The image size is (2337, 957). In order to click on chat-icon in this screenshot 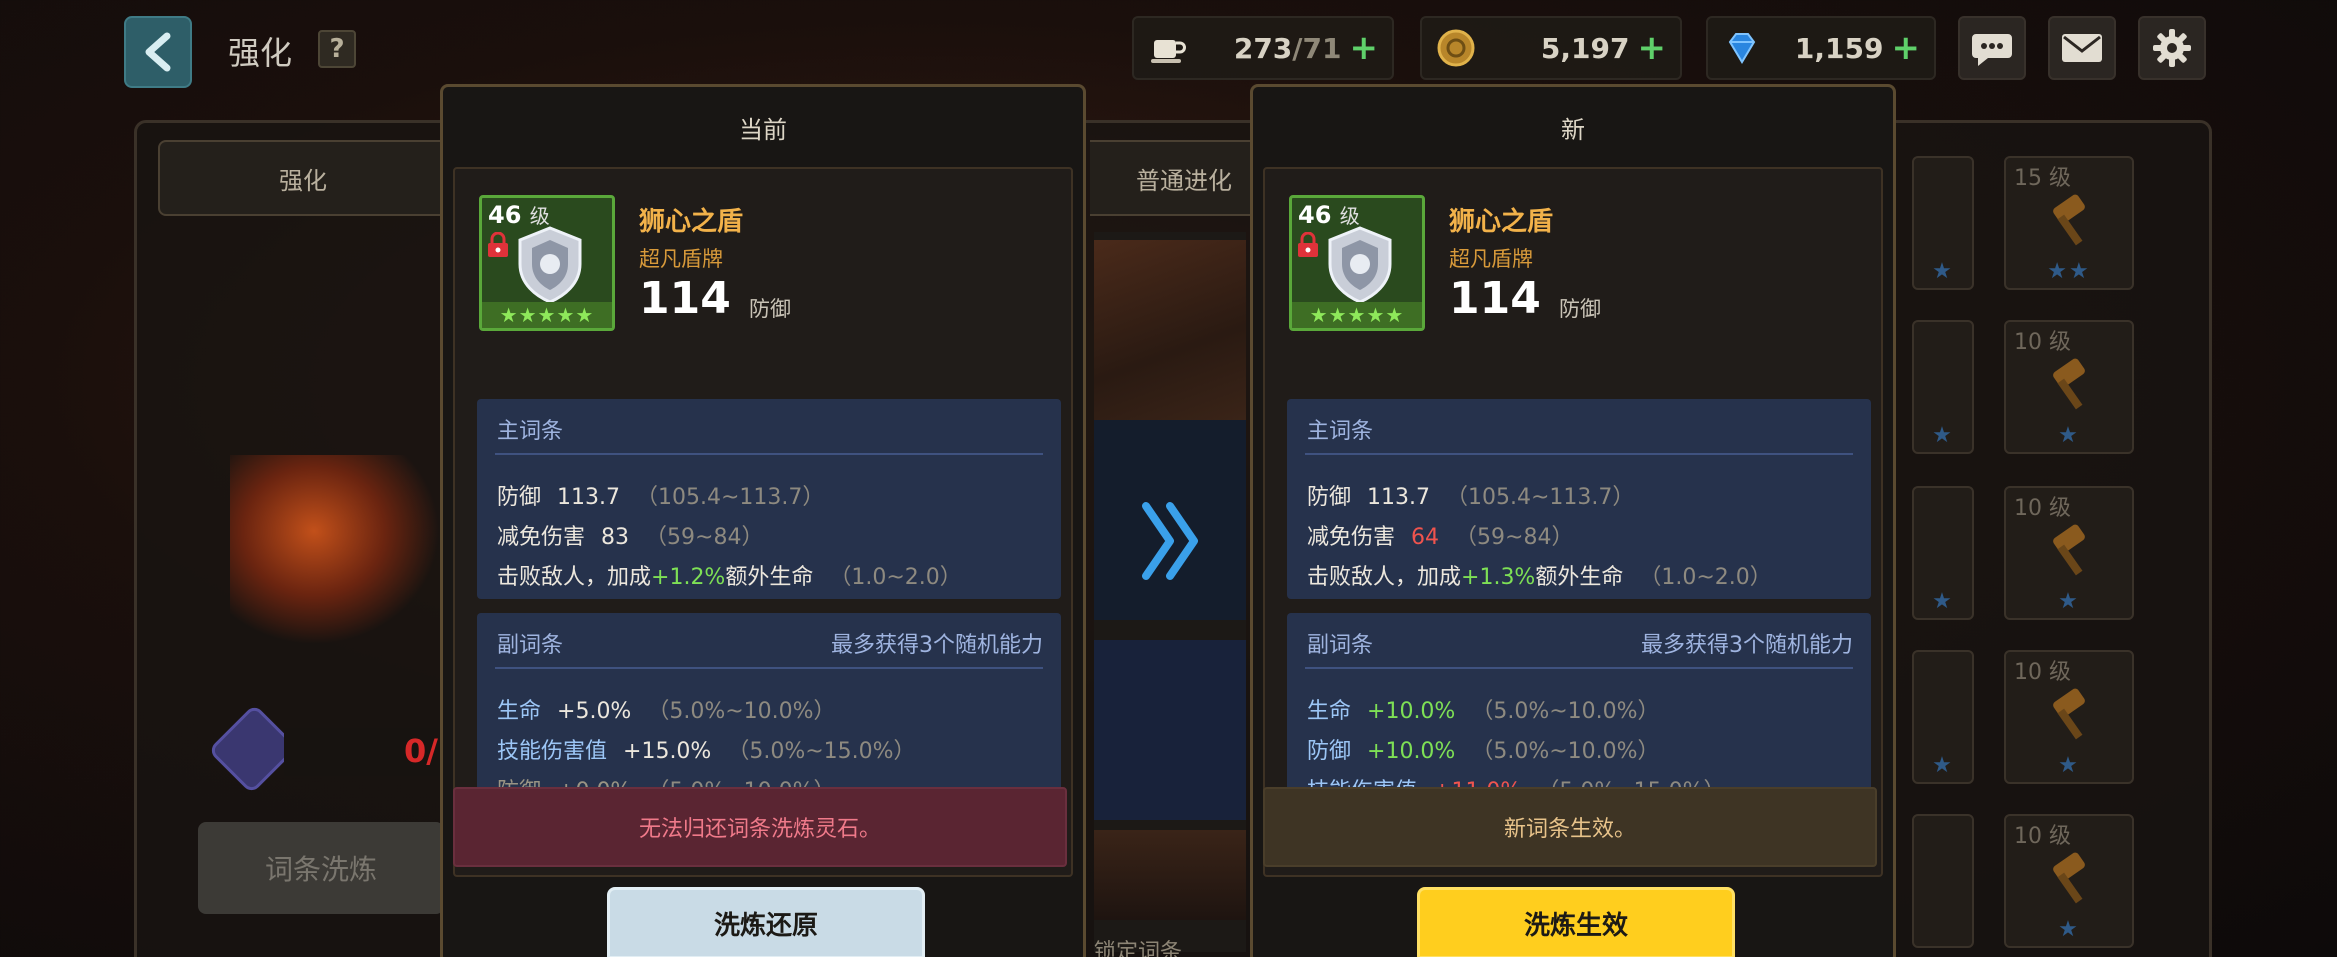, I will do `click(1992, 50)`.